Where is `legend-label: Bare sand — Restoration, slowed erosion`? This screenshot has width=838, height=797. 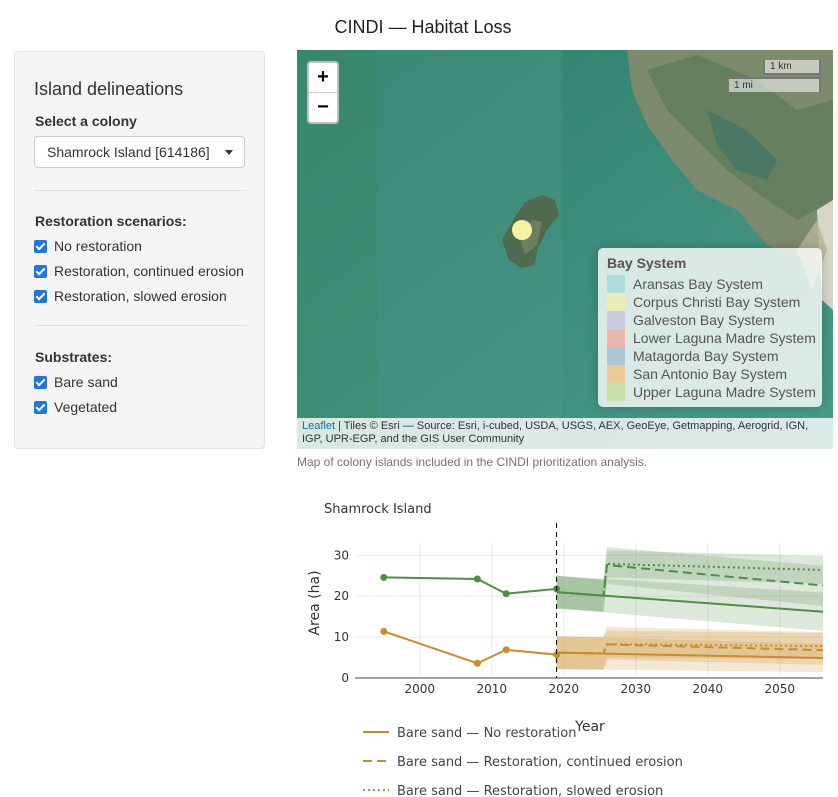 legend-label: Bare sand — Restoration, slowed erosion is located at coordinates (530, 790).